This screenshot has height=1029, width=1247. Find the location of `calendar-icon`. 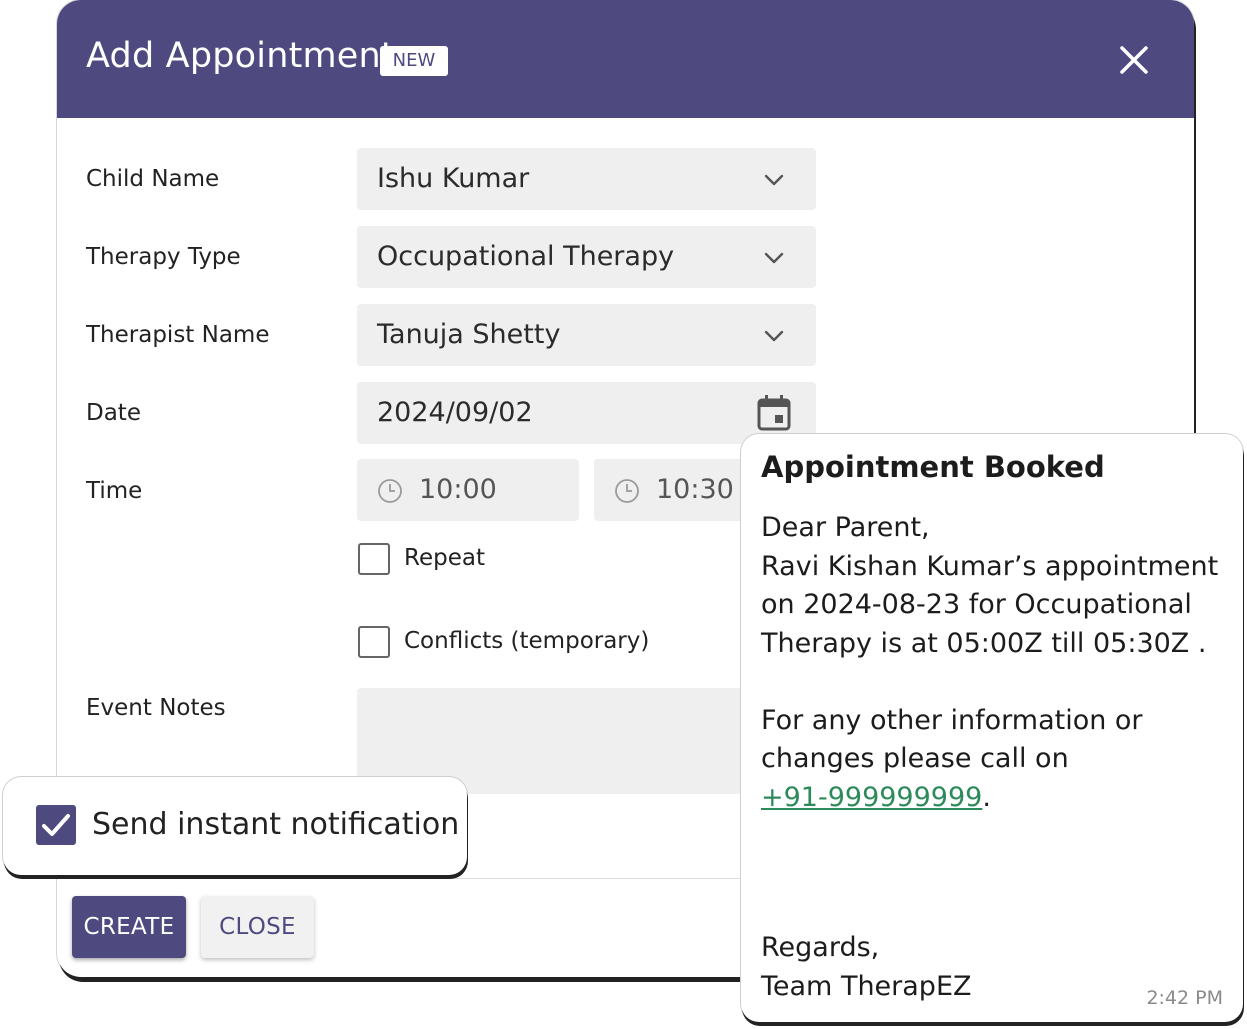

calendar-icon is located at coordinates (774, 413).